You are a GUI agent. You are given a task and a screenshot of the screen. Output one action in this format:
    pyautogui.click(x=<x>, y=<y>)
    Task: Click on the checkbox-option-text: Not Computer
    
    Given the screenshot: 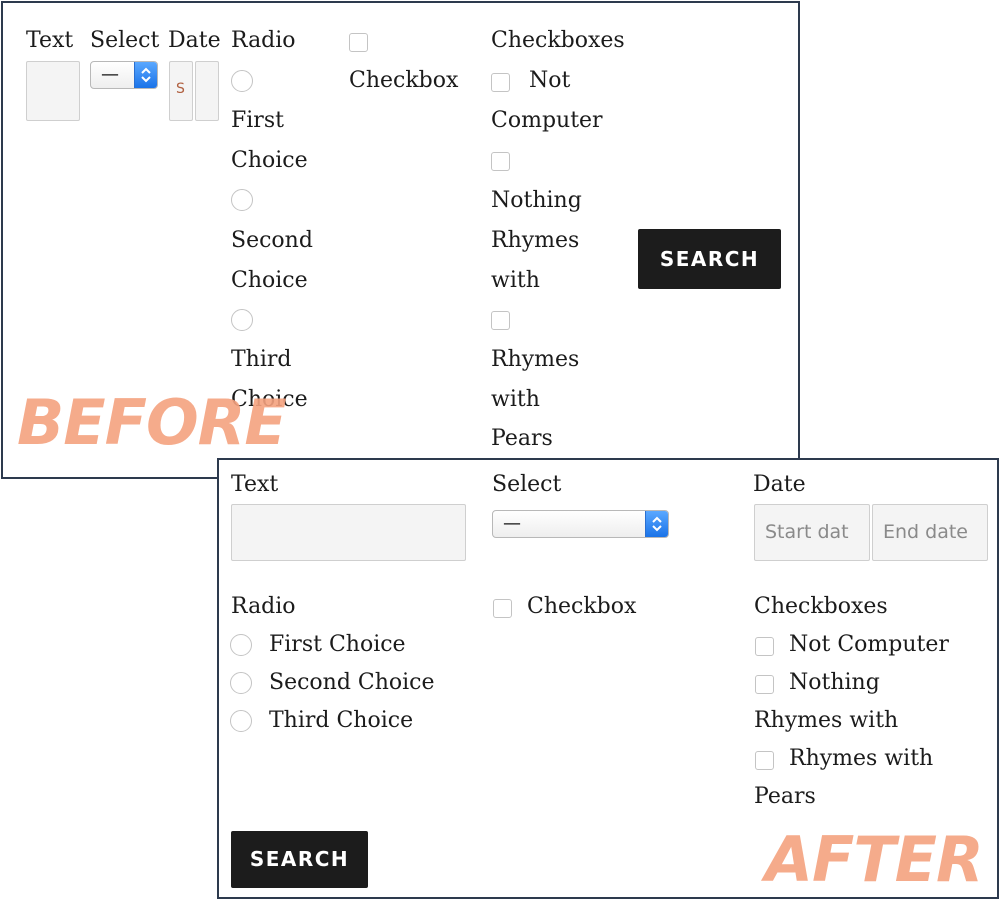 What is the action you would take?
    pyautogui.click(x=869, y=644)
    